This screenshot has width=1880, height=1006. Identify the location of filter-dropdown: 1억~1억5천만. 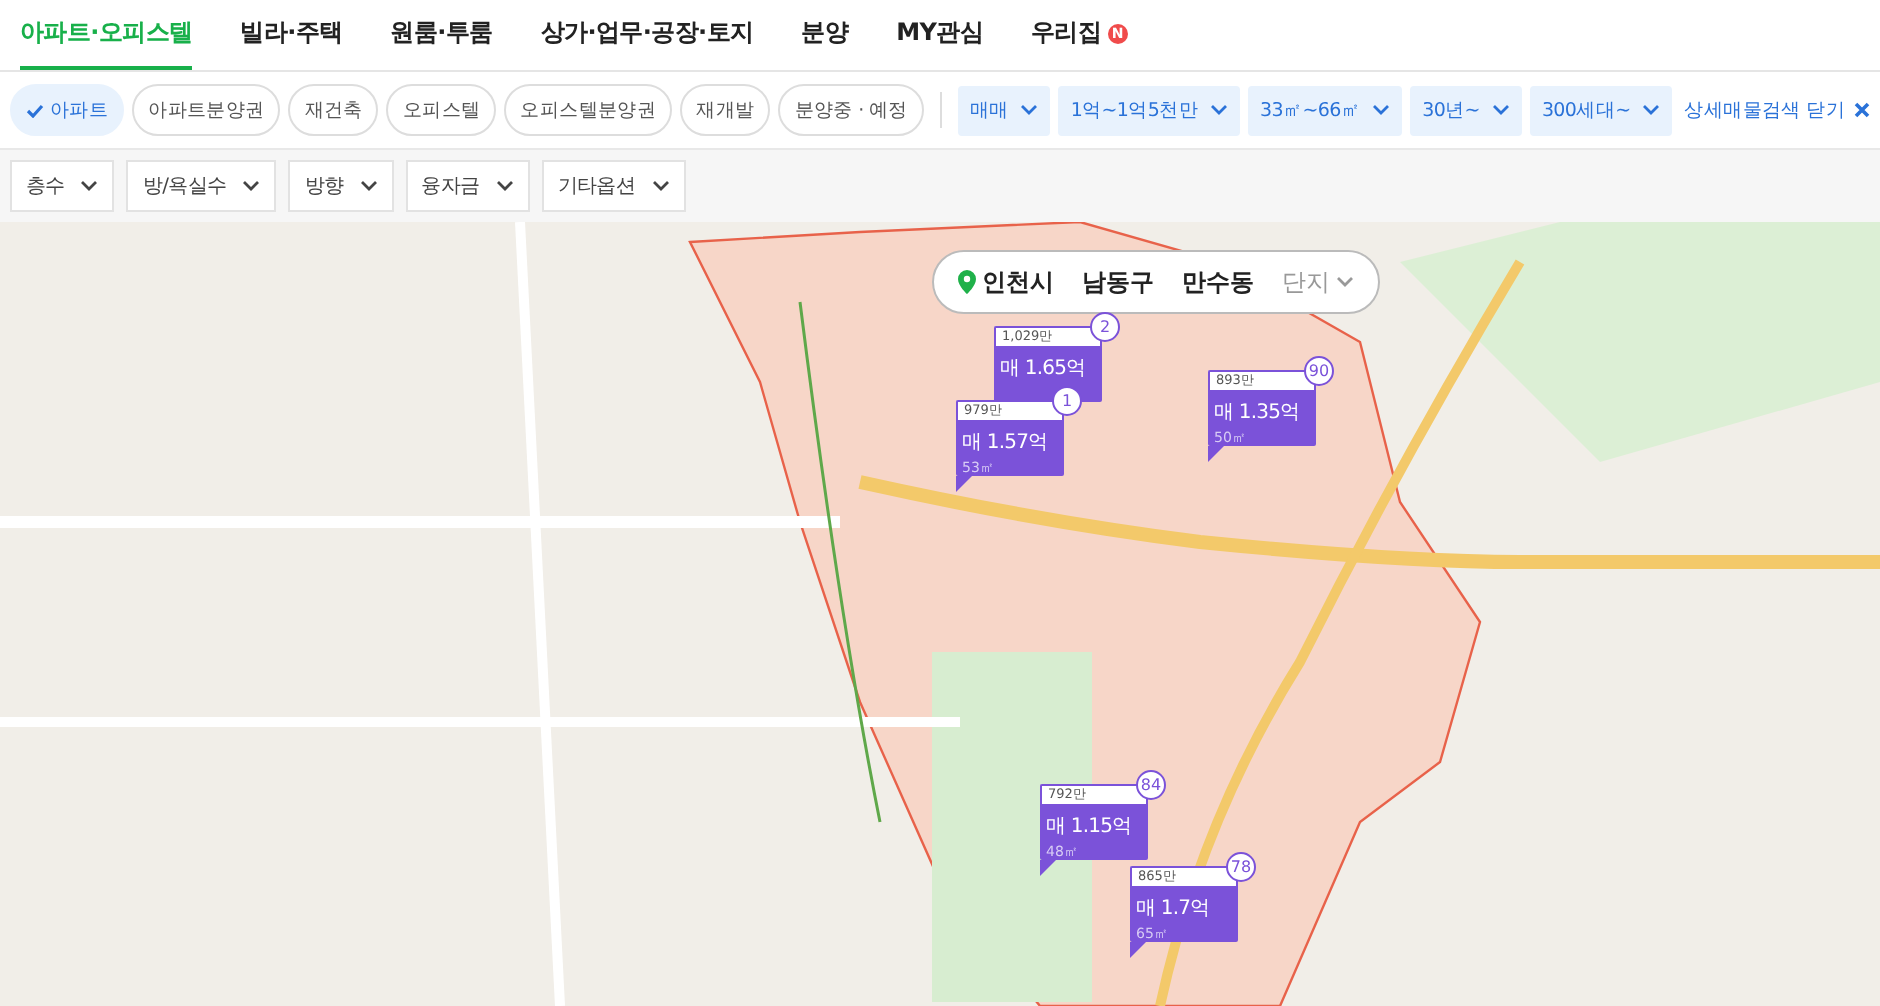
(1149, 110).